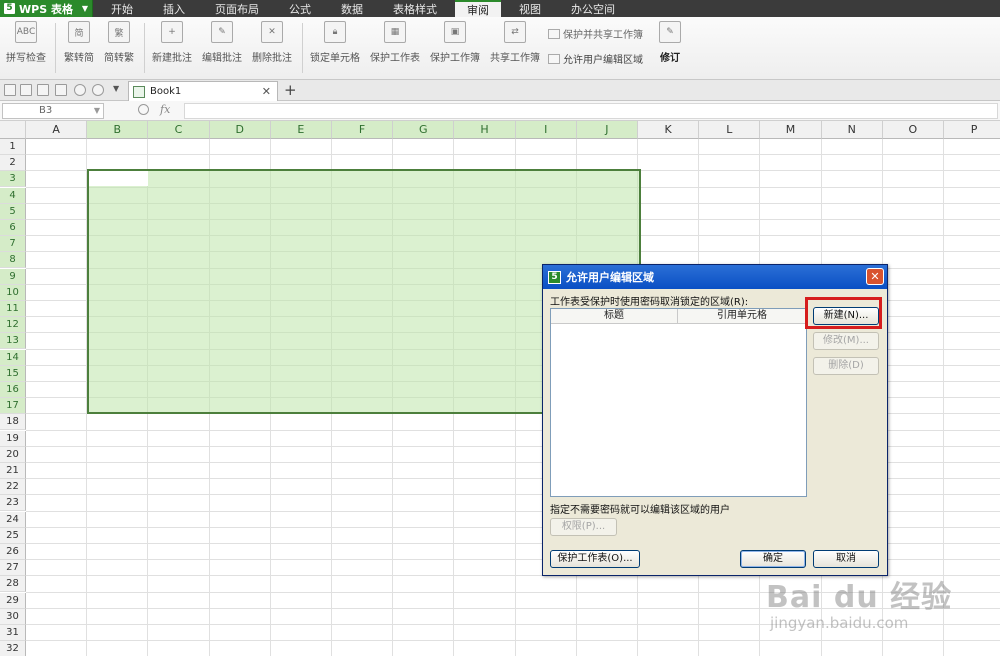  Describe the element at coordinates (26, 90) in the screenshot. I see `save-icon` at that location.